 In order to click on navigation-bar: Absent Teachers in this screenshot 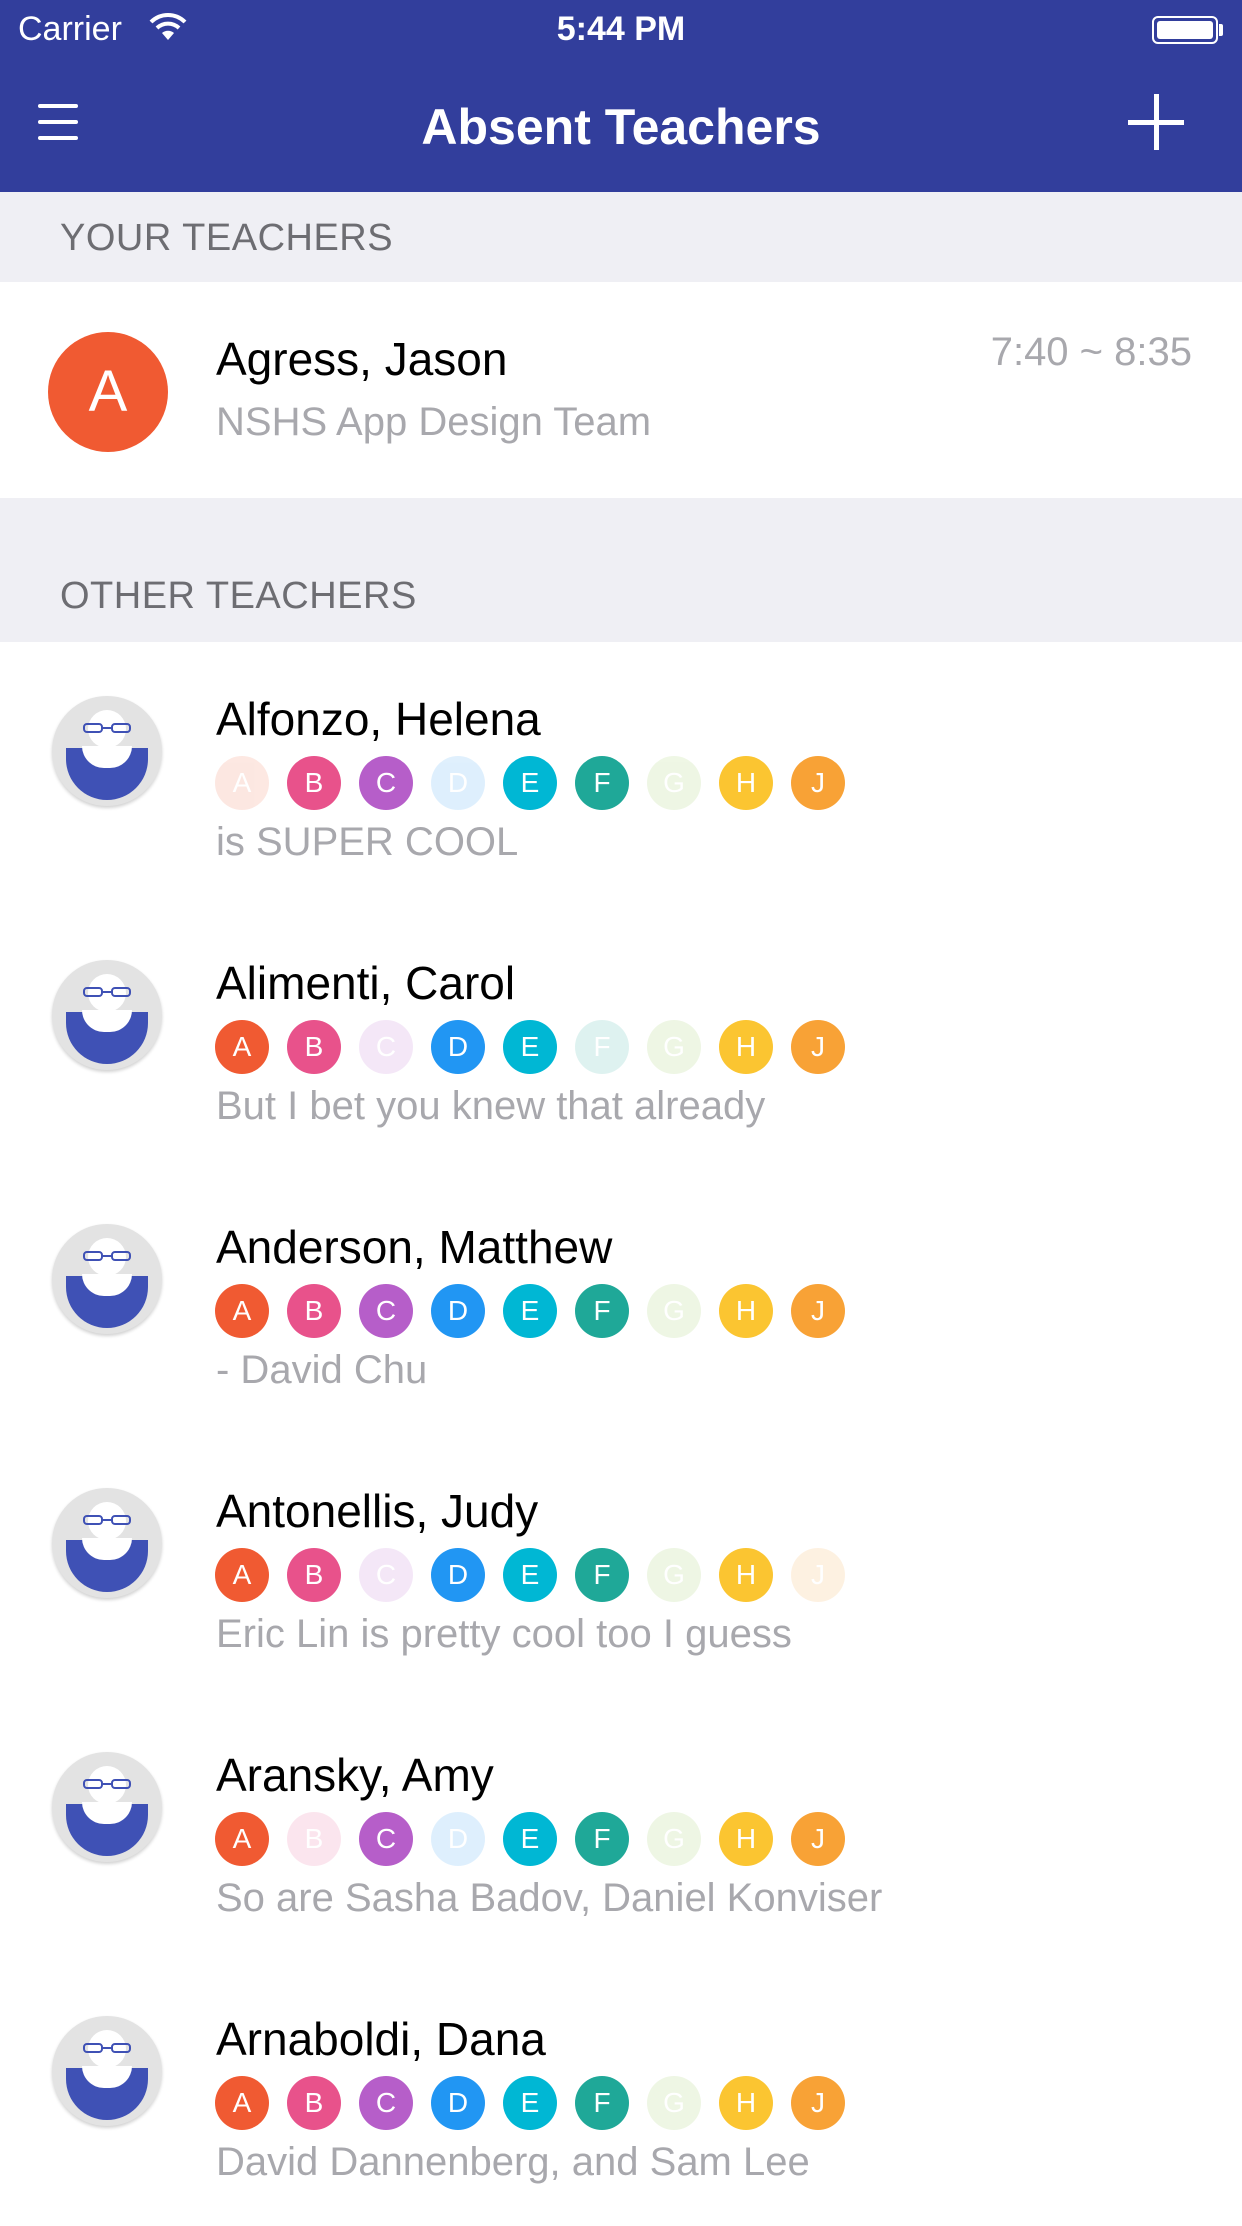, I will do `click(621, 127)`.